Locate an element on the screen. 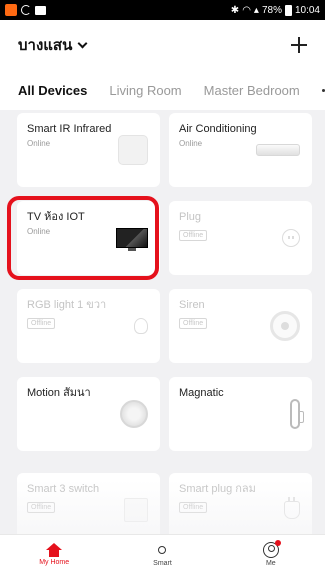 This screenshot has width=325, height=574. more-dot is located at coordinates (323, 90).